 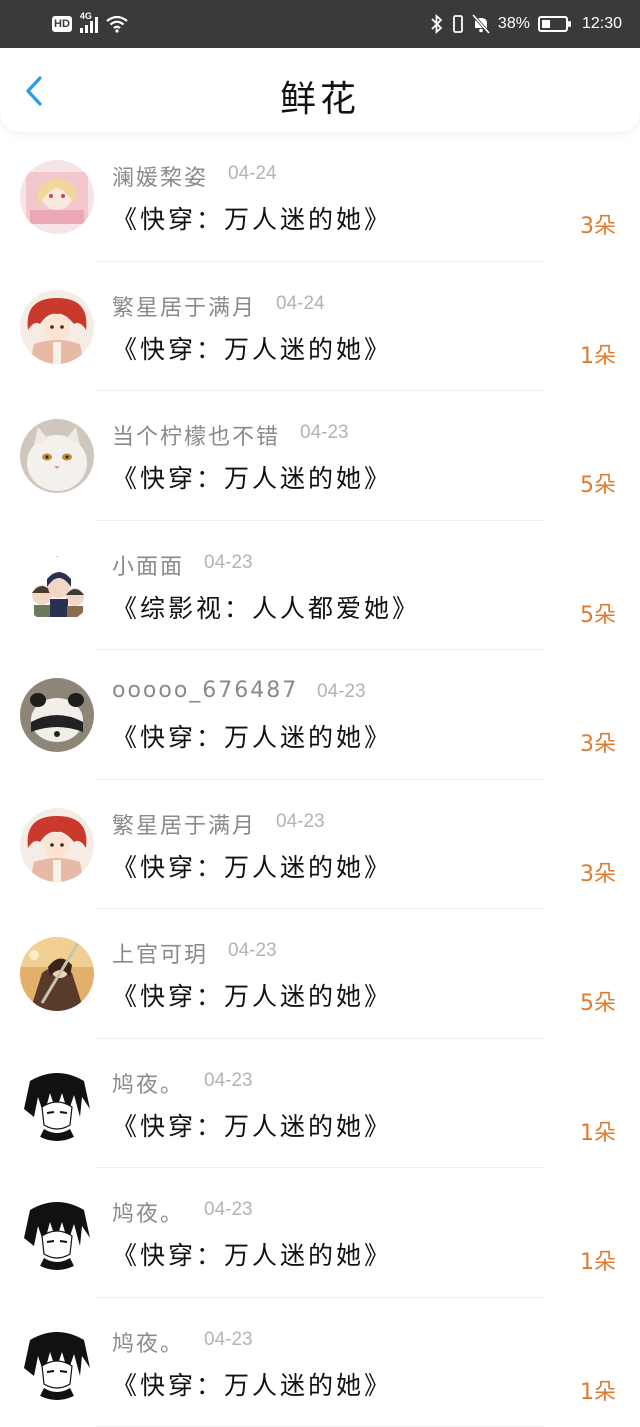 I want to click on list-item: 繁星居于满月 04-23 《快穿：万人迷的她》 3朵, so click(x=320, y=845).